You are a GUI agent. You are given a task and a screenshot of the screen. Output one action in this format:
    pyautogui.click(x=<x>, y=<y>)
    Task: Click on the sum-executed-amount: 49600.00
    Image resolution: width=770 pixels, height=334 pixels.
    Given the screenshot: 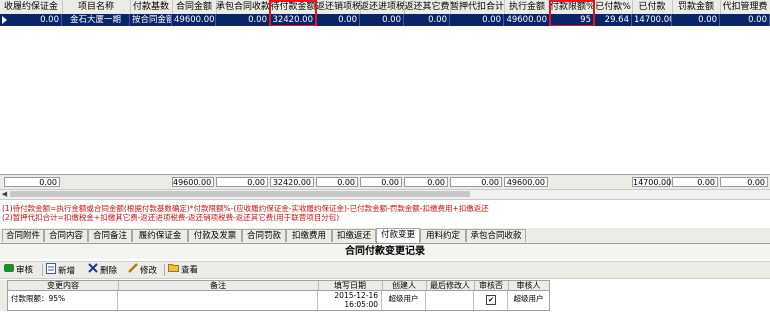 What is the action you would take?
    pyautogui.click(x=526, y=182)
    